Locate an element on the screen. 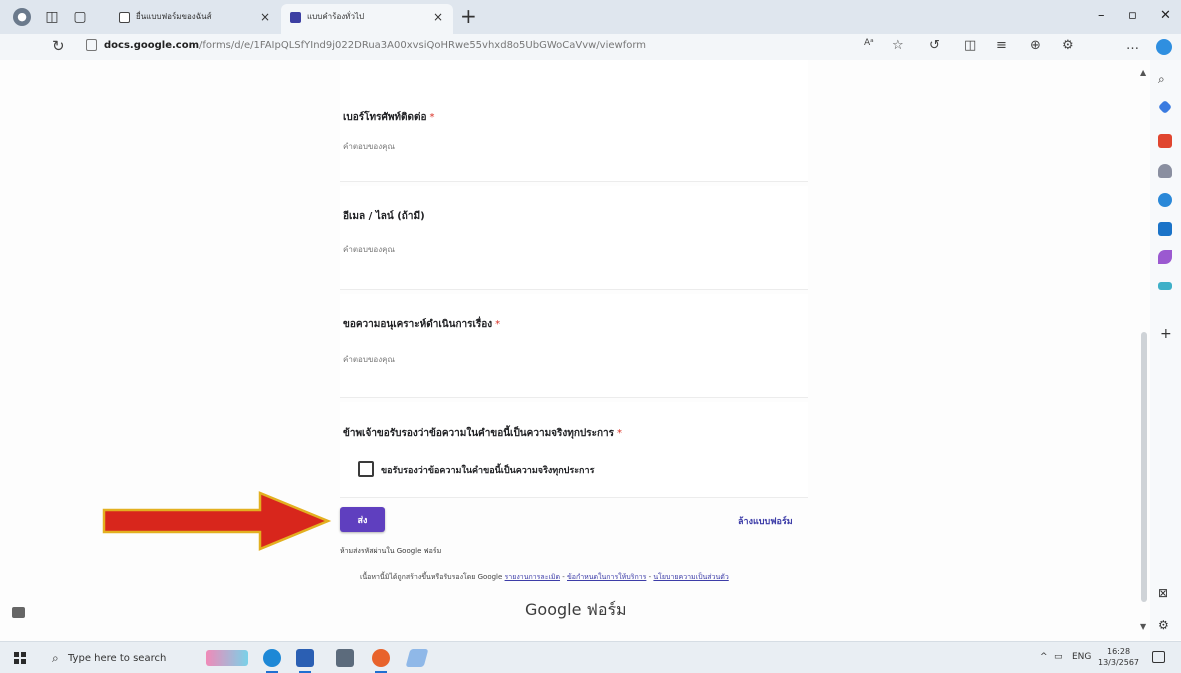 This screenshot has height=673, width=1181. question-card-request: ขอความอนุเคราะห์ดำเนินการเรื่อง * is located at coordinates (574, 346).